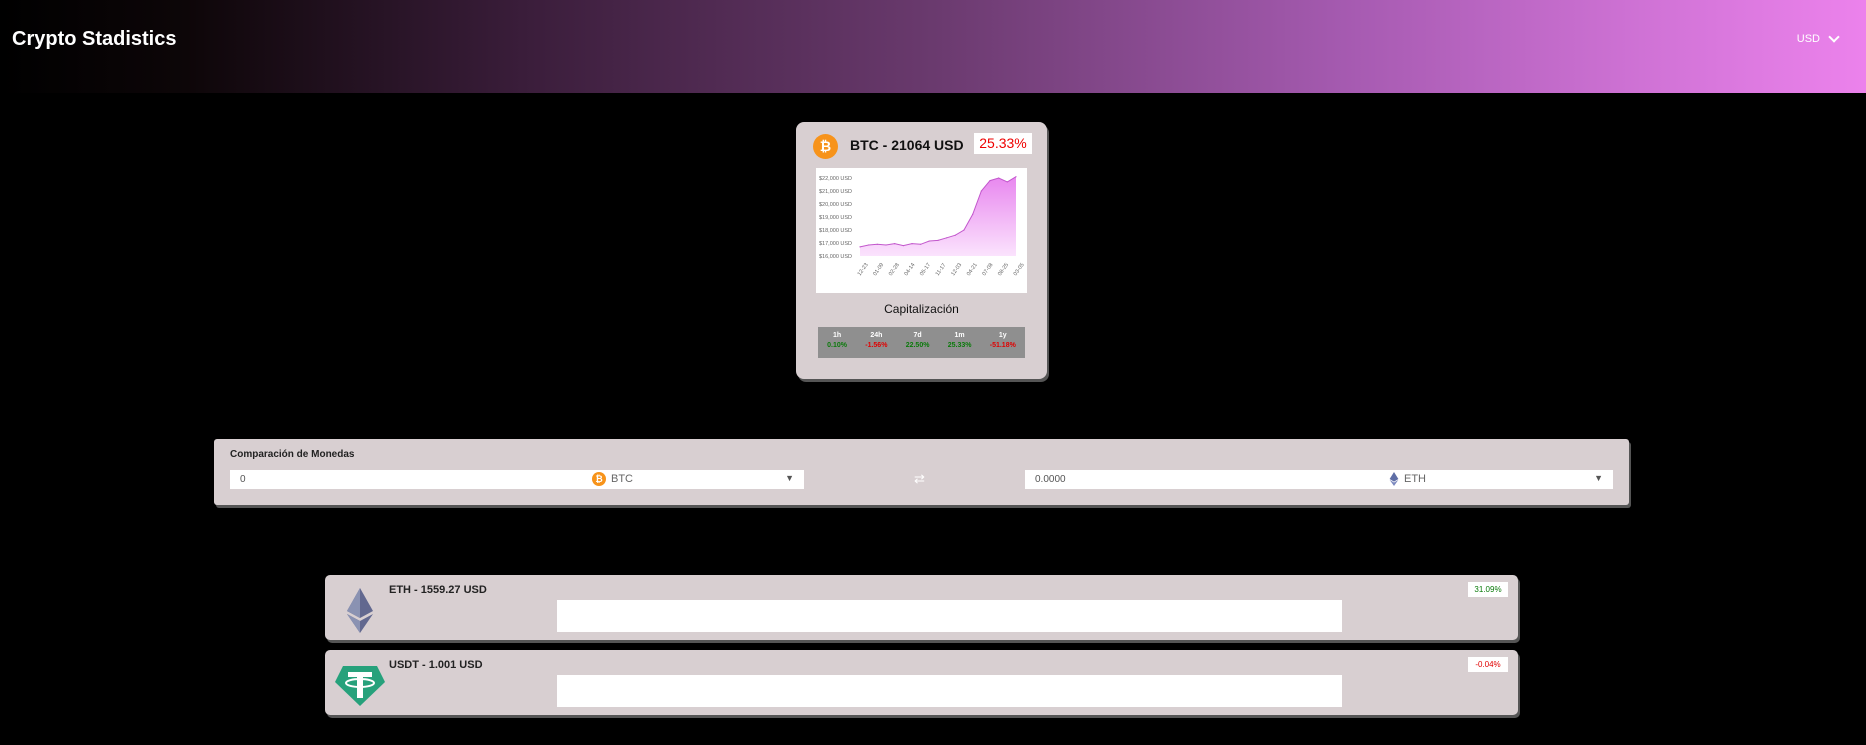  I want to click on chevron-down-icon, so click(1834, 37).